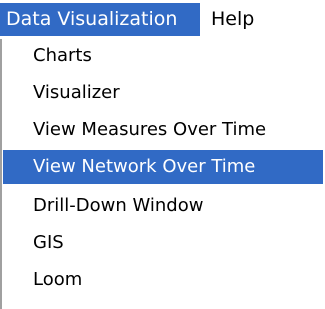 The width and height of the screenshot is (325, 309). I want to click on menu-item-loom: Loom, so click(163, 280).